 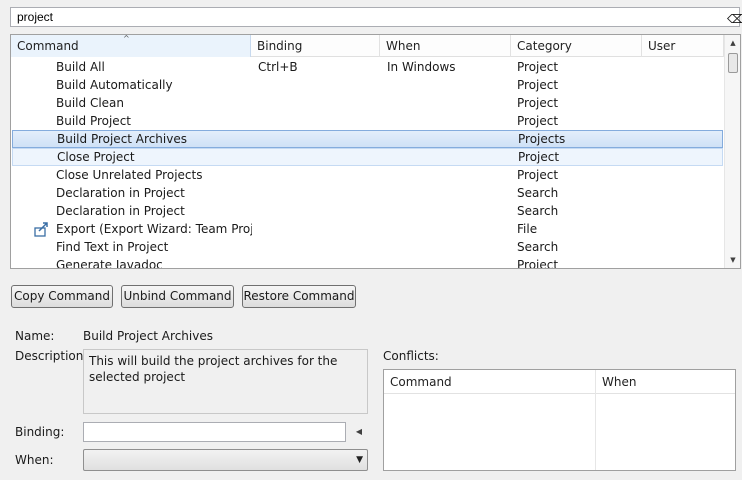 What do you see at coordinates (148, 336) in the screenshot?
I see `name-value: Build Project Archives` at bounding box center [148, 336].